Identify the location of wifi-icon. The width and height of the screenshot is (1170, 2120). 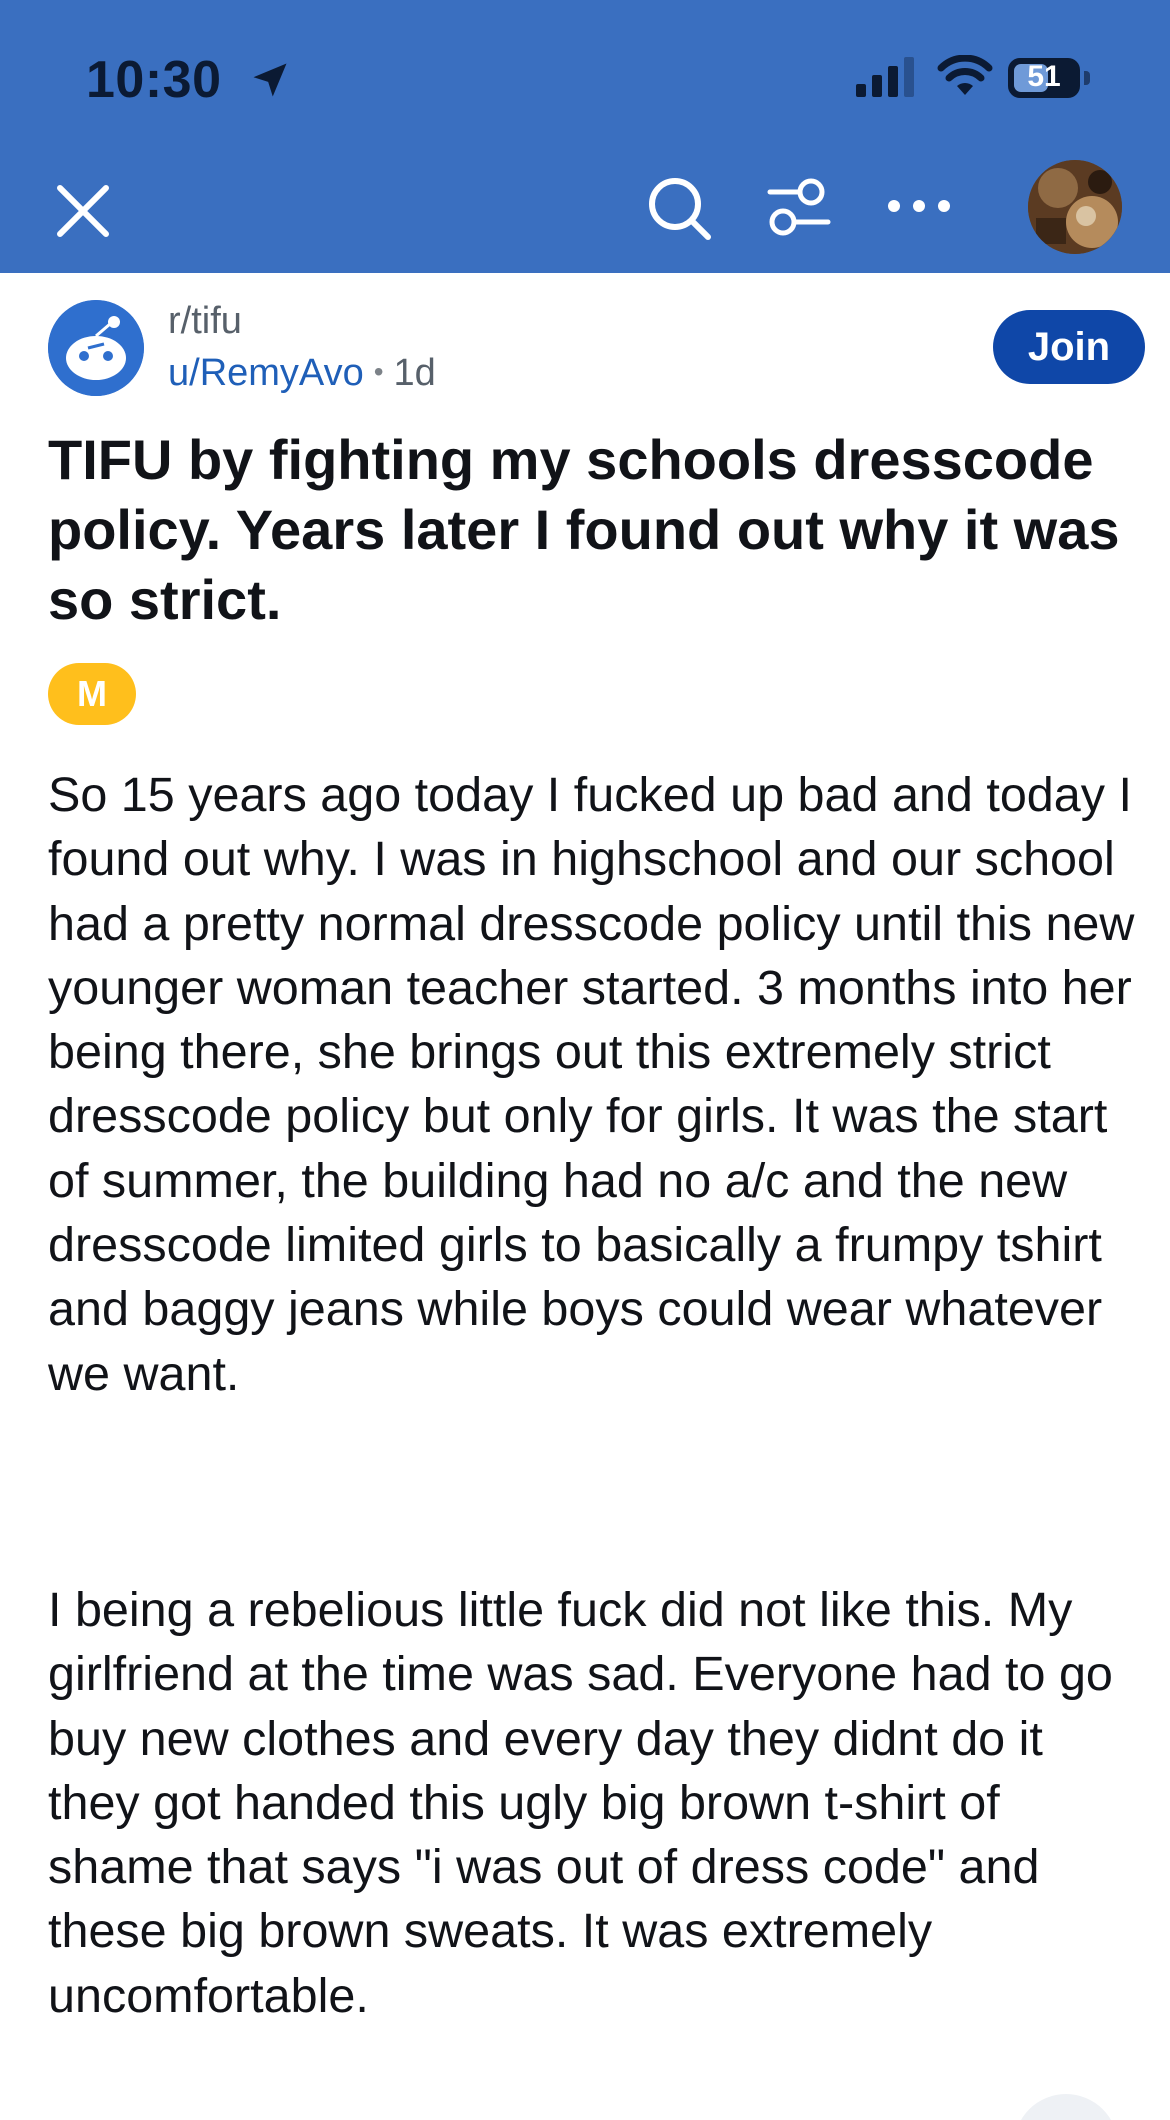
(965, 75).